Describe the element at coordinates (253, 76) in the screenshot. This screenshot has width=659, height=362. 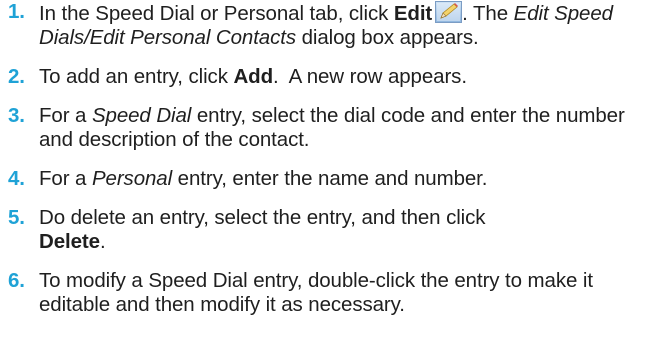
I see `add-label: Add` at that location.